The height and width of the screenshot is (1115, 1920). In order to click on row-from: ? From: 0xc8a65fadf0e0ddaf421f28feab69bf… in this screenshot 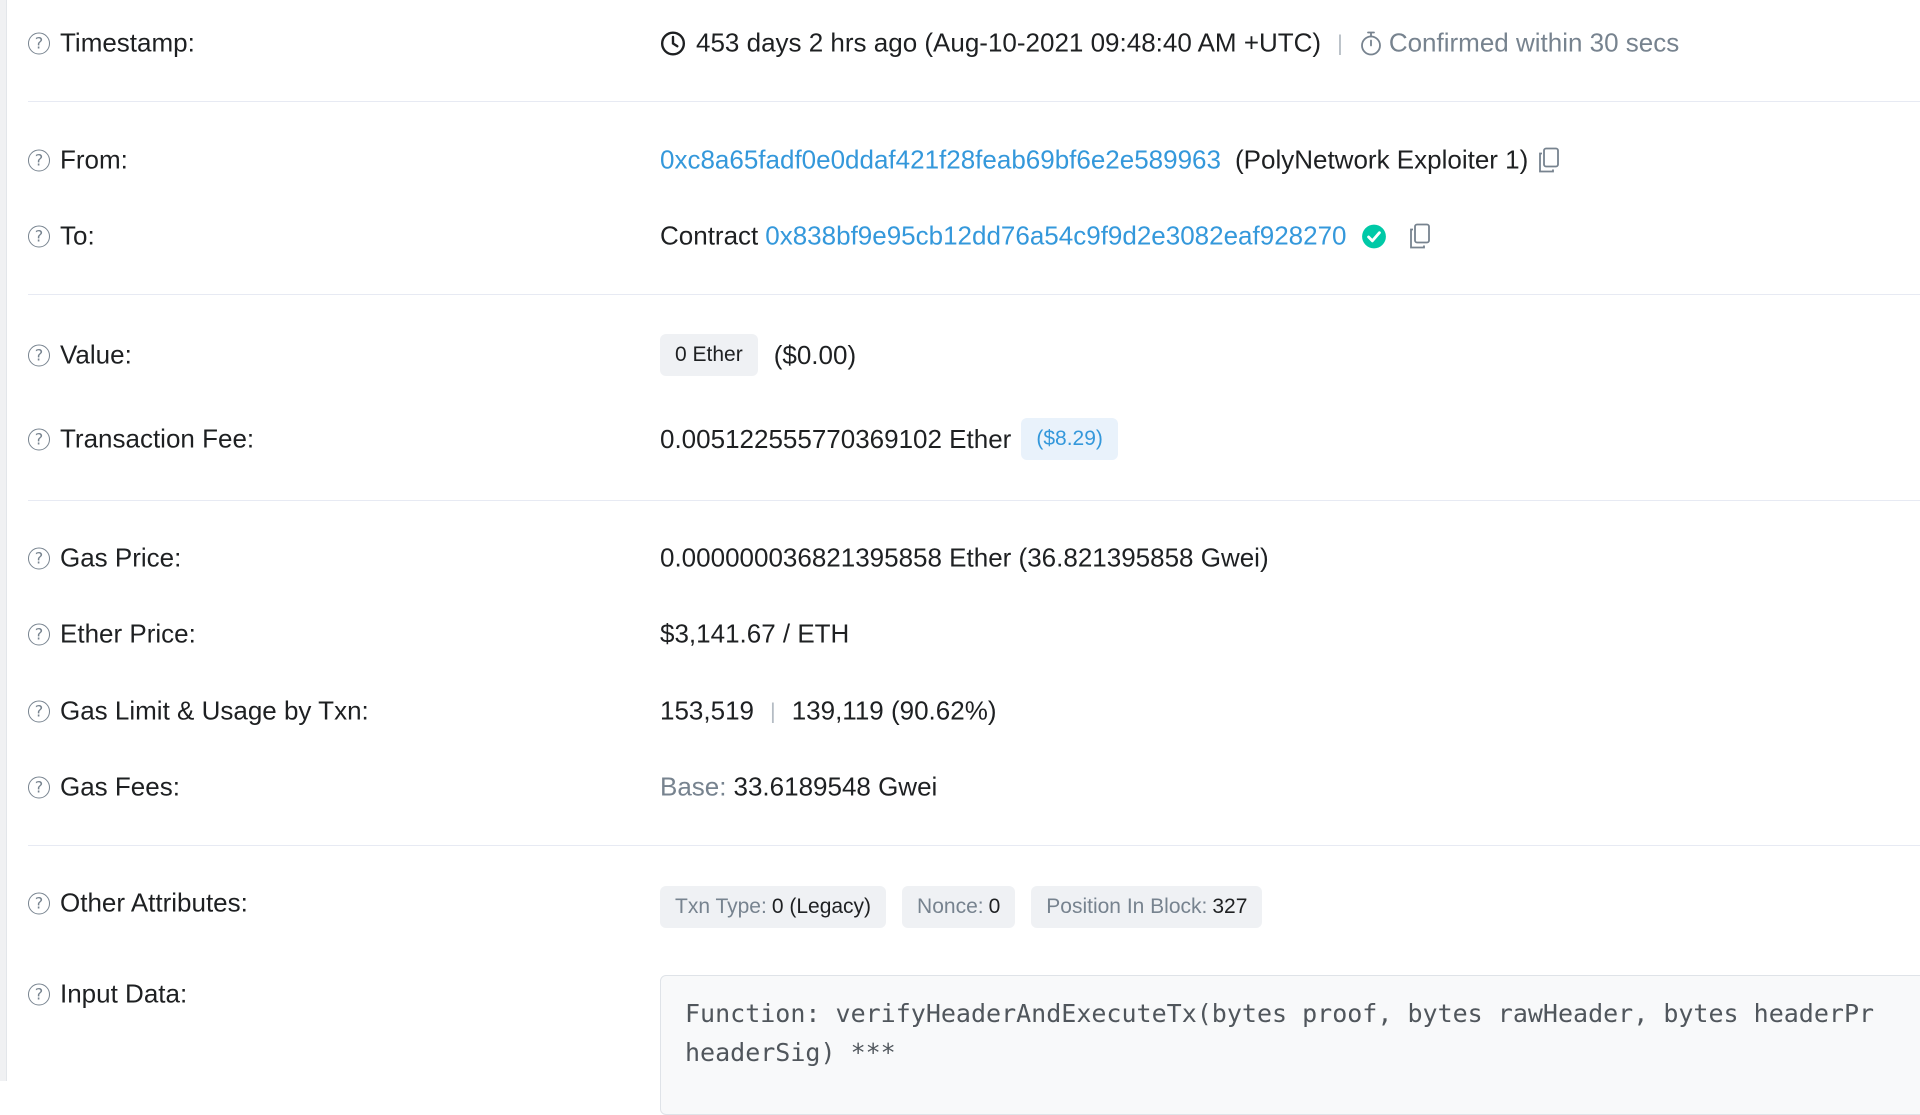, I will do `click(960, 160)`.